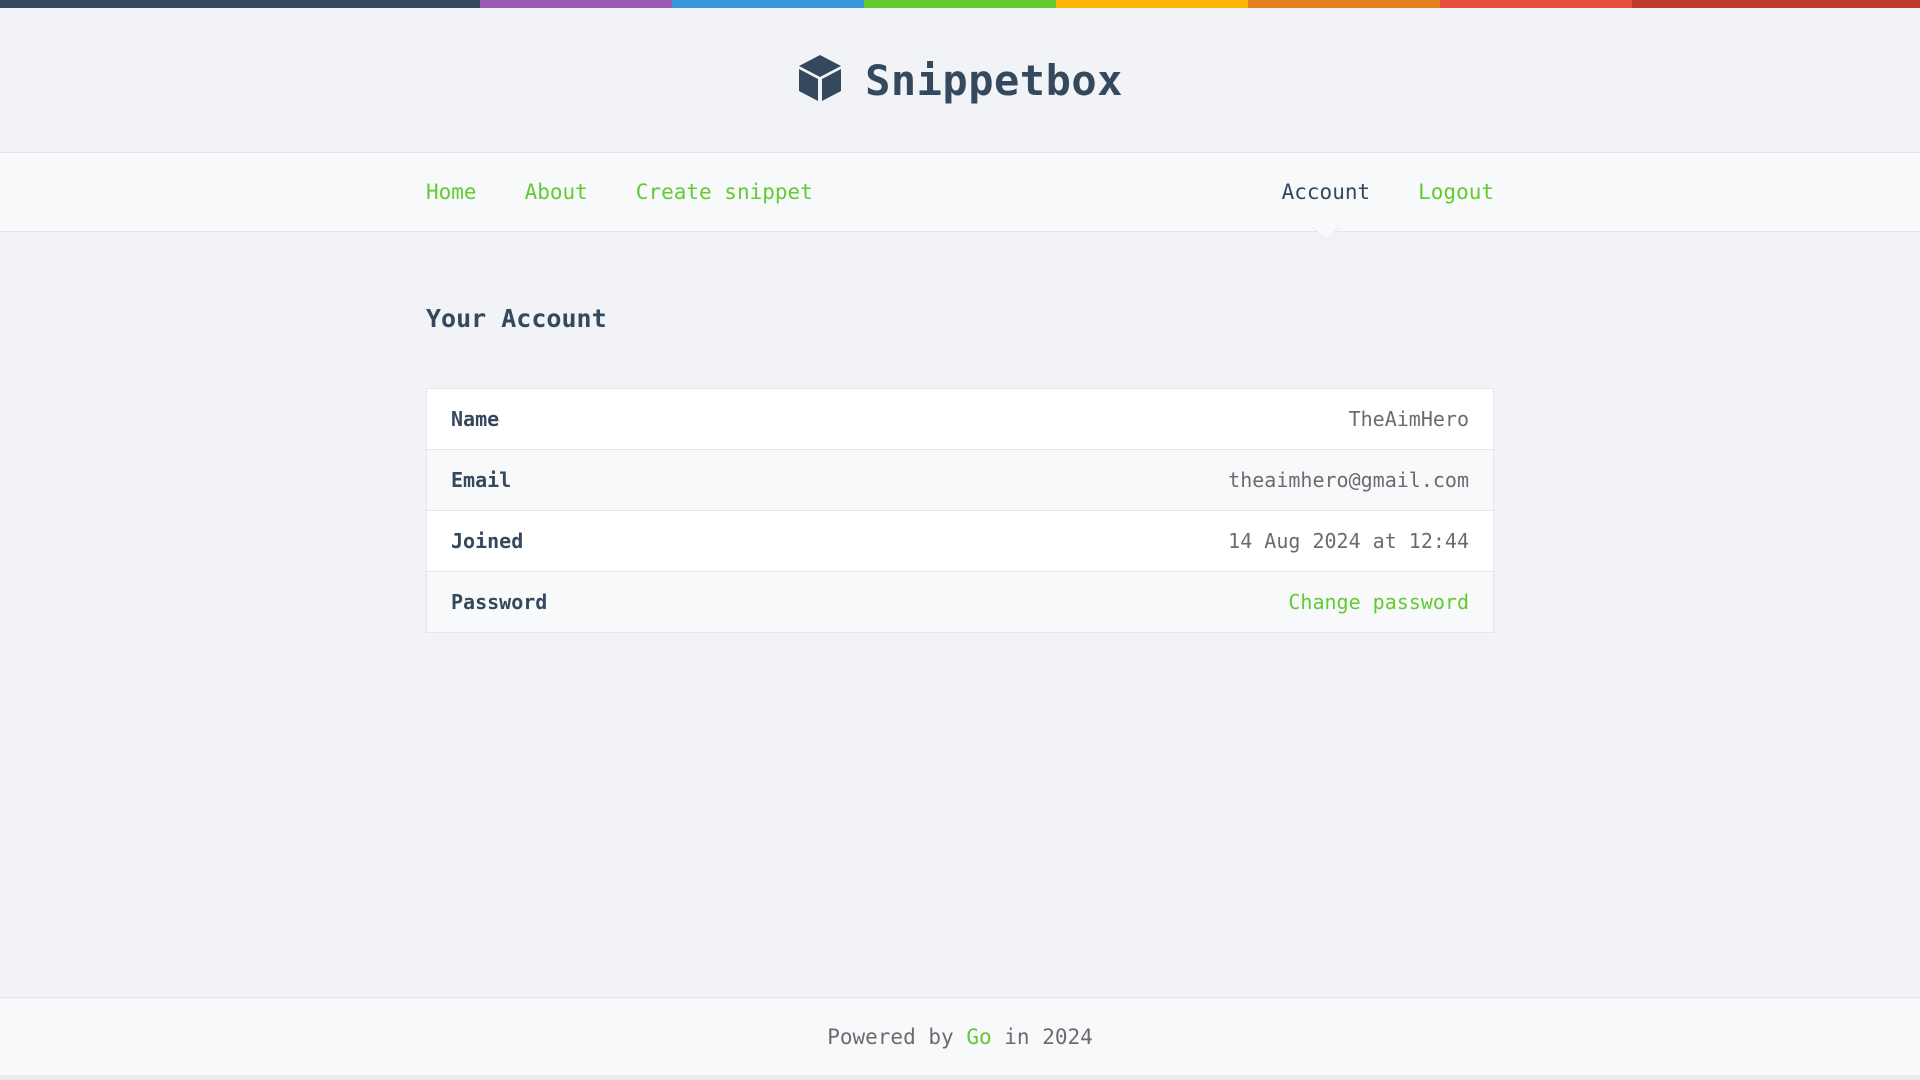  Describe the element at coordinates (960, 1077) in the screenshot. I see `footer-bottom-strip` at that location.